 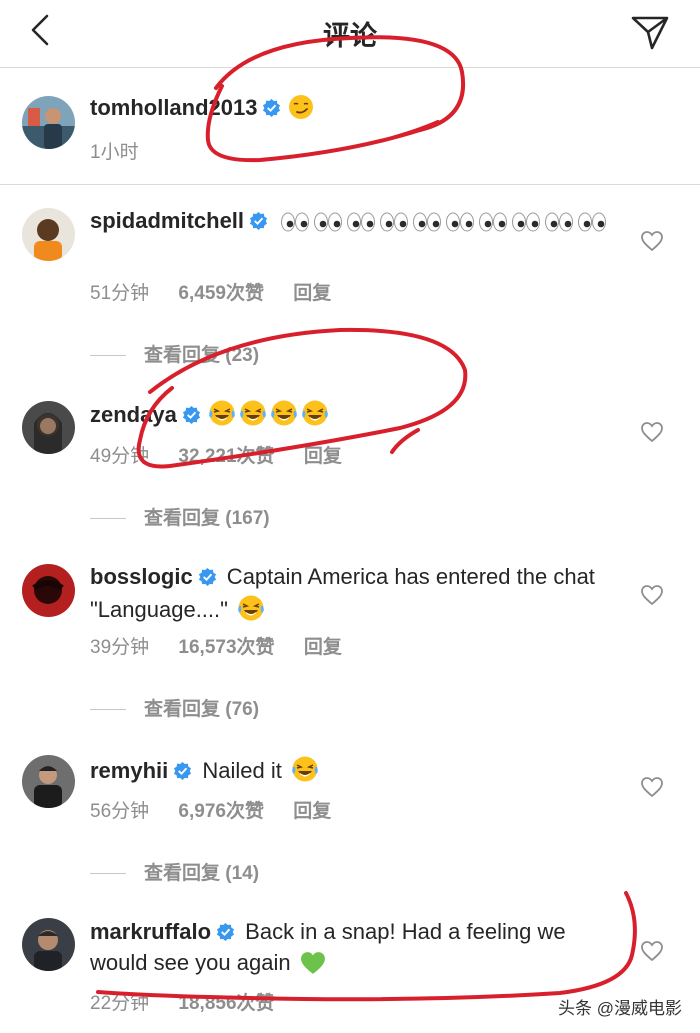 I want to click on post-caption: tomholland2013 1小时, so click(x=350, y=126).